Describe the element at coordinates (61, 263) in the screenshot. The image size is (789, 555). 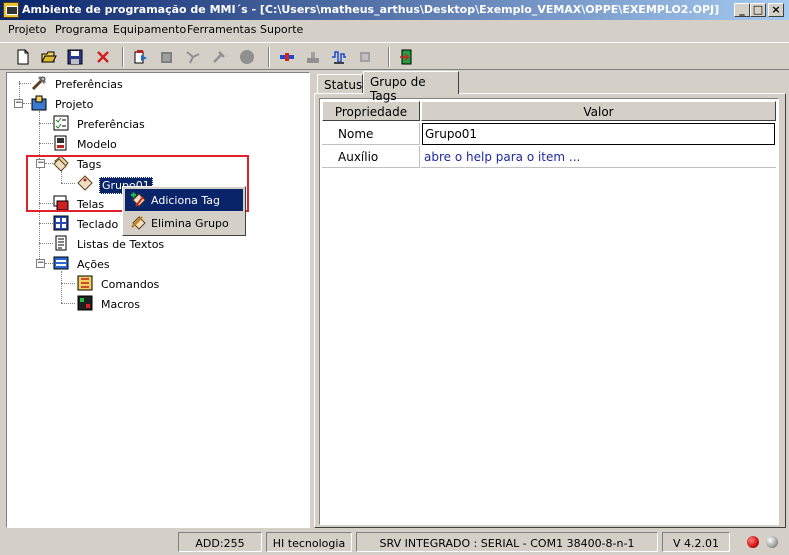
I see `actions-icon` at that location.